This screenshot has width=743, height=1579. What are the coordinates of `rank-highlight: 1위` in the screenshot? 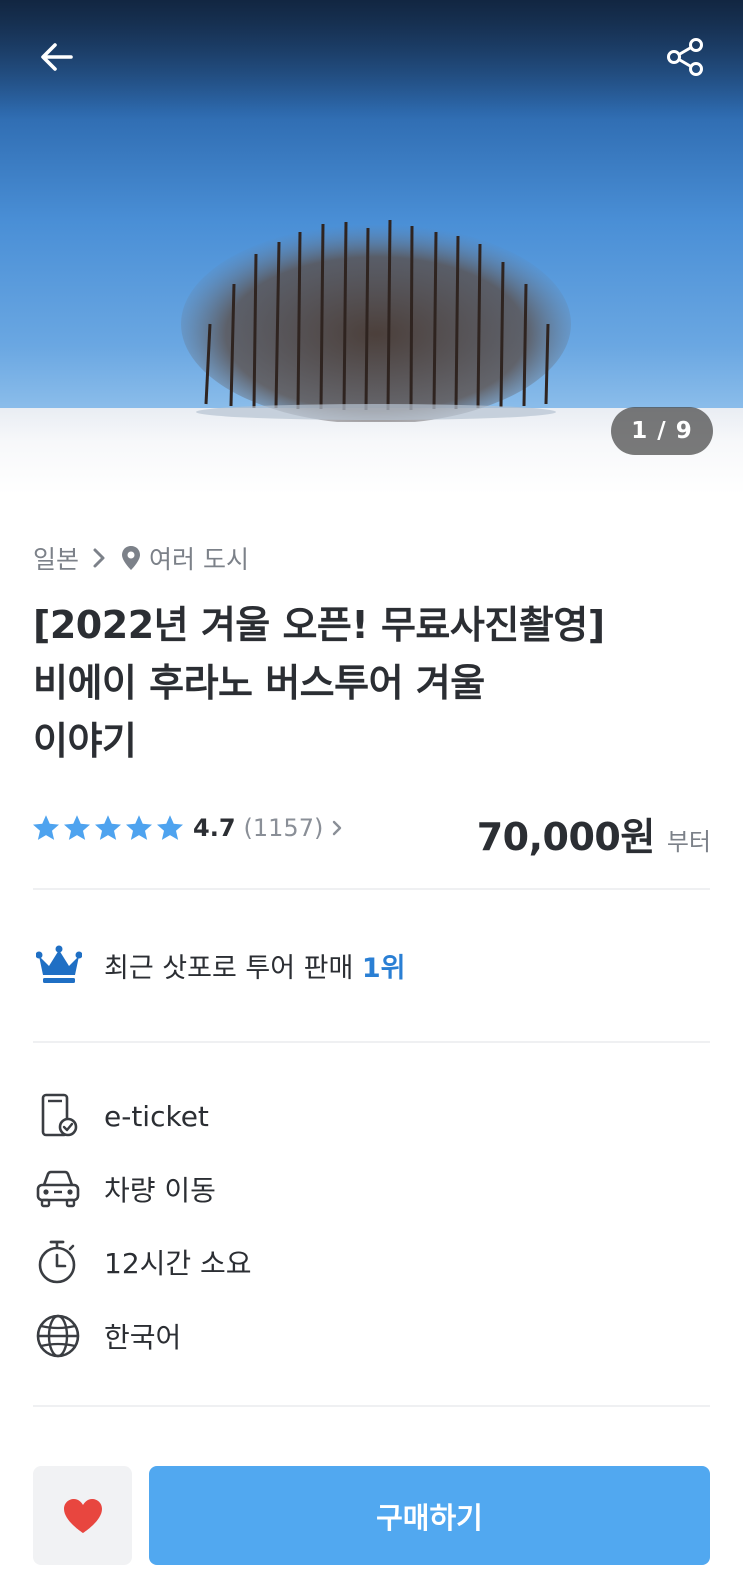 It's located at (383, 968).